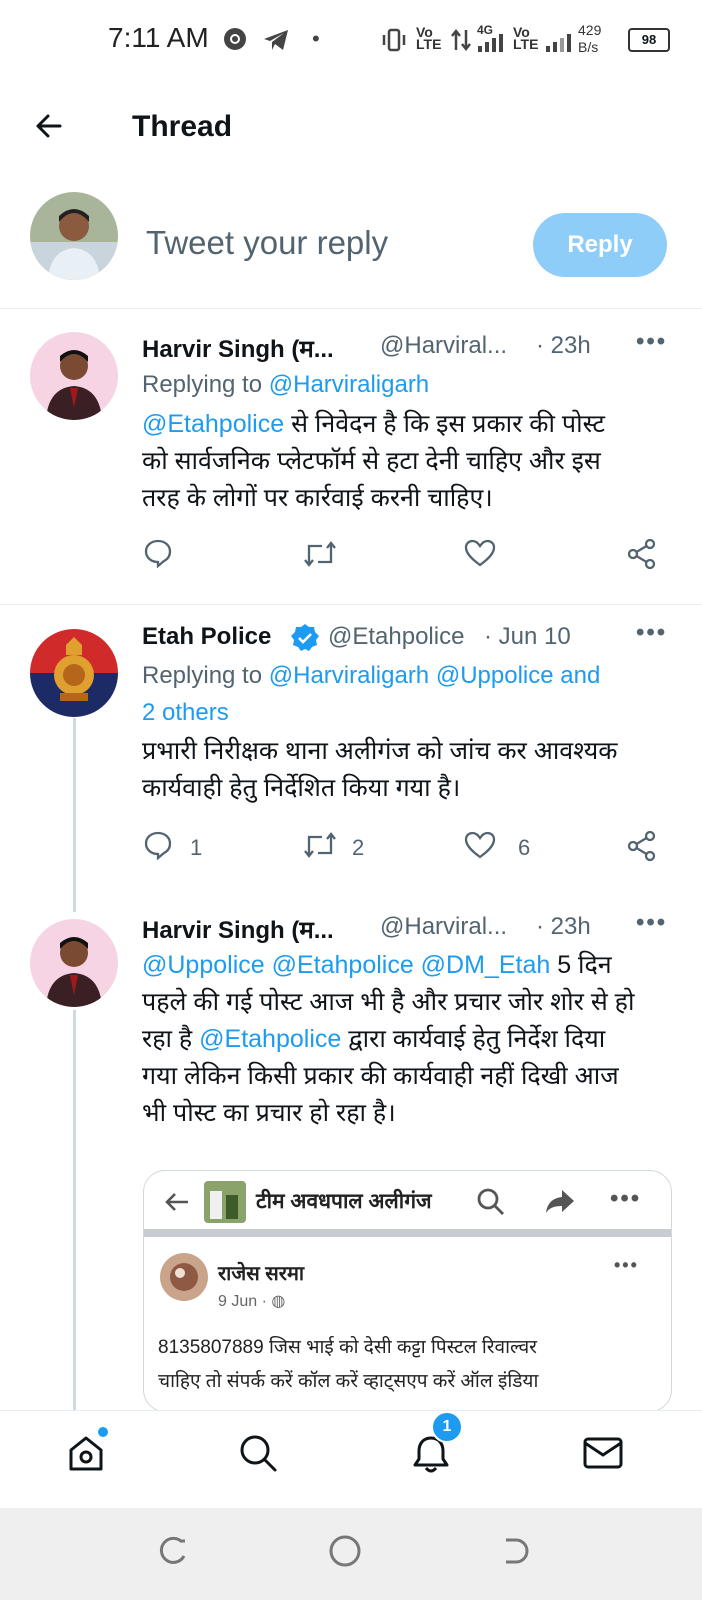  I want to click on recent-apps-icon, so click(173, 1551).